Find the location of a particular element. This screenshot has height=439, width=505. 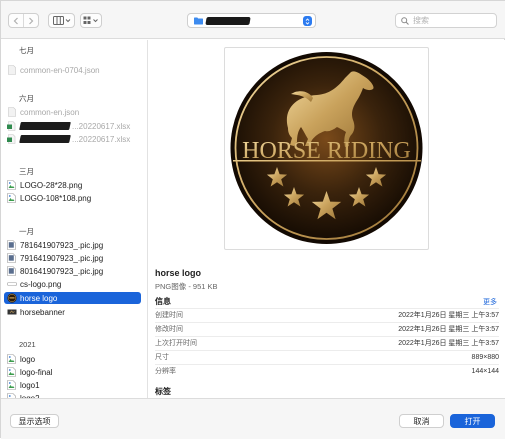

info-row-last-opened: 上次打开时间 2022年1月26日 星期三 上午3:57 is located at coordinates (327, 342).